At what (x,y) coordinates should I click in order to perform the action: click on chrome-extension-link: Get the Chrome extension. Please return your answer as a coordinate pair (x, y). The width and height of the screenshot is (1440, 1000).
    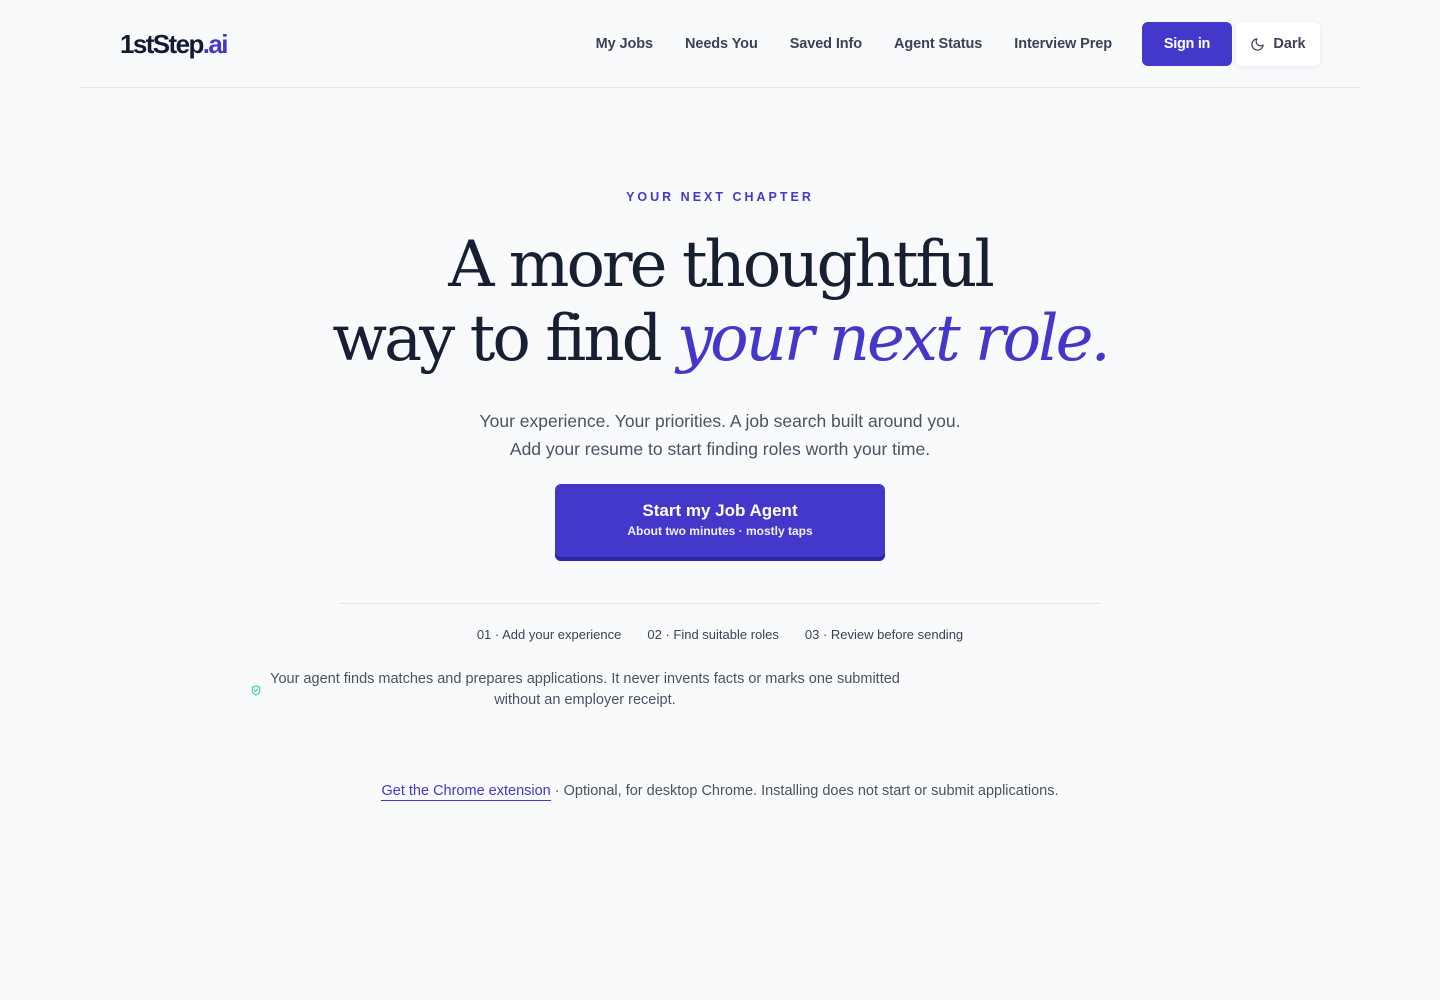
    Looking at the image, I should click on (466, 792).